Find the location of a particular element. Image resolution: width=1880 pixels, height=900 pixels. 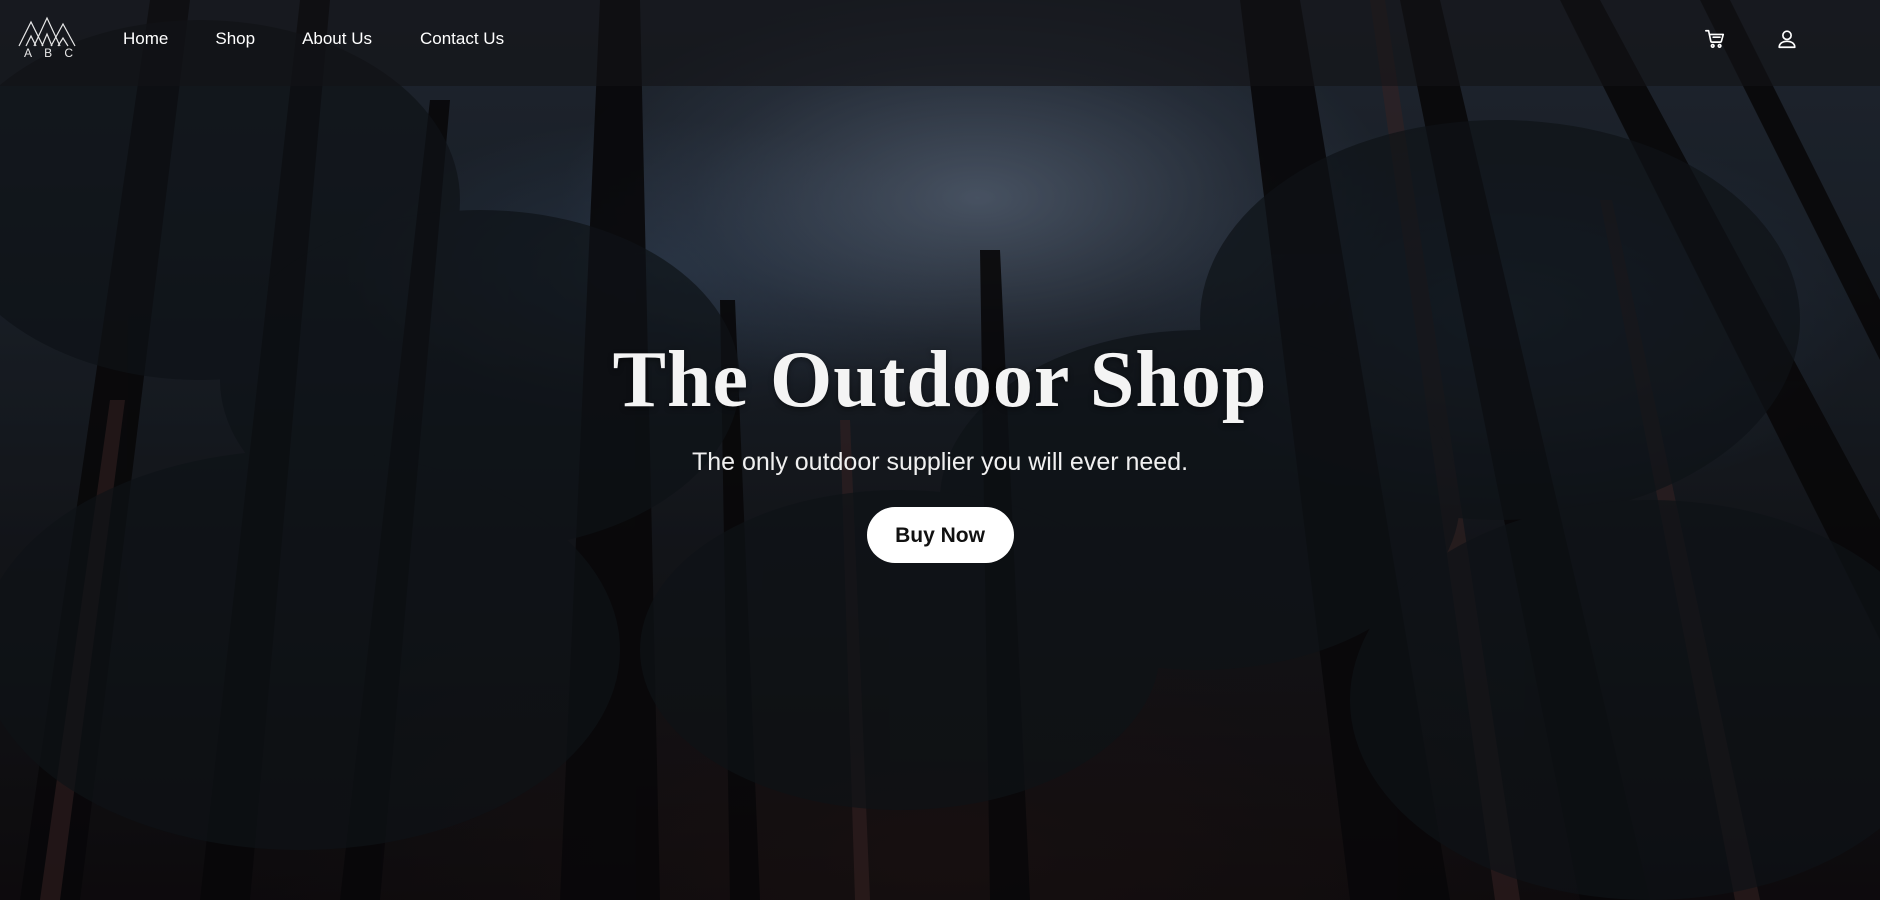

logo-letters: A B C is located at coordinates (49, 53).